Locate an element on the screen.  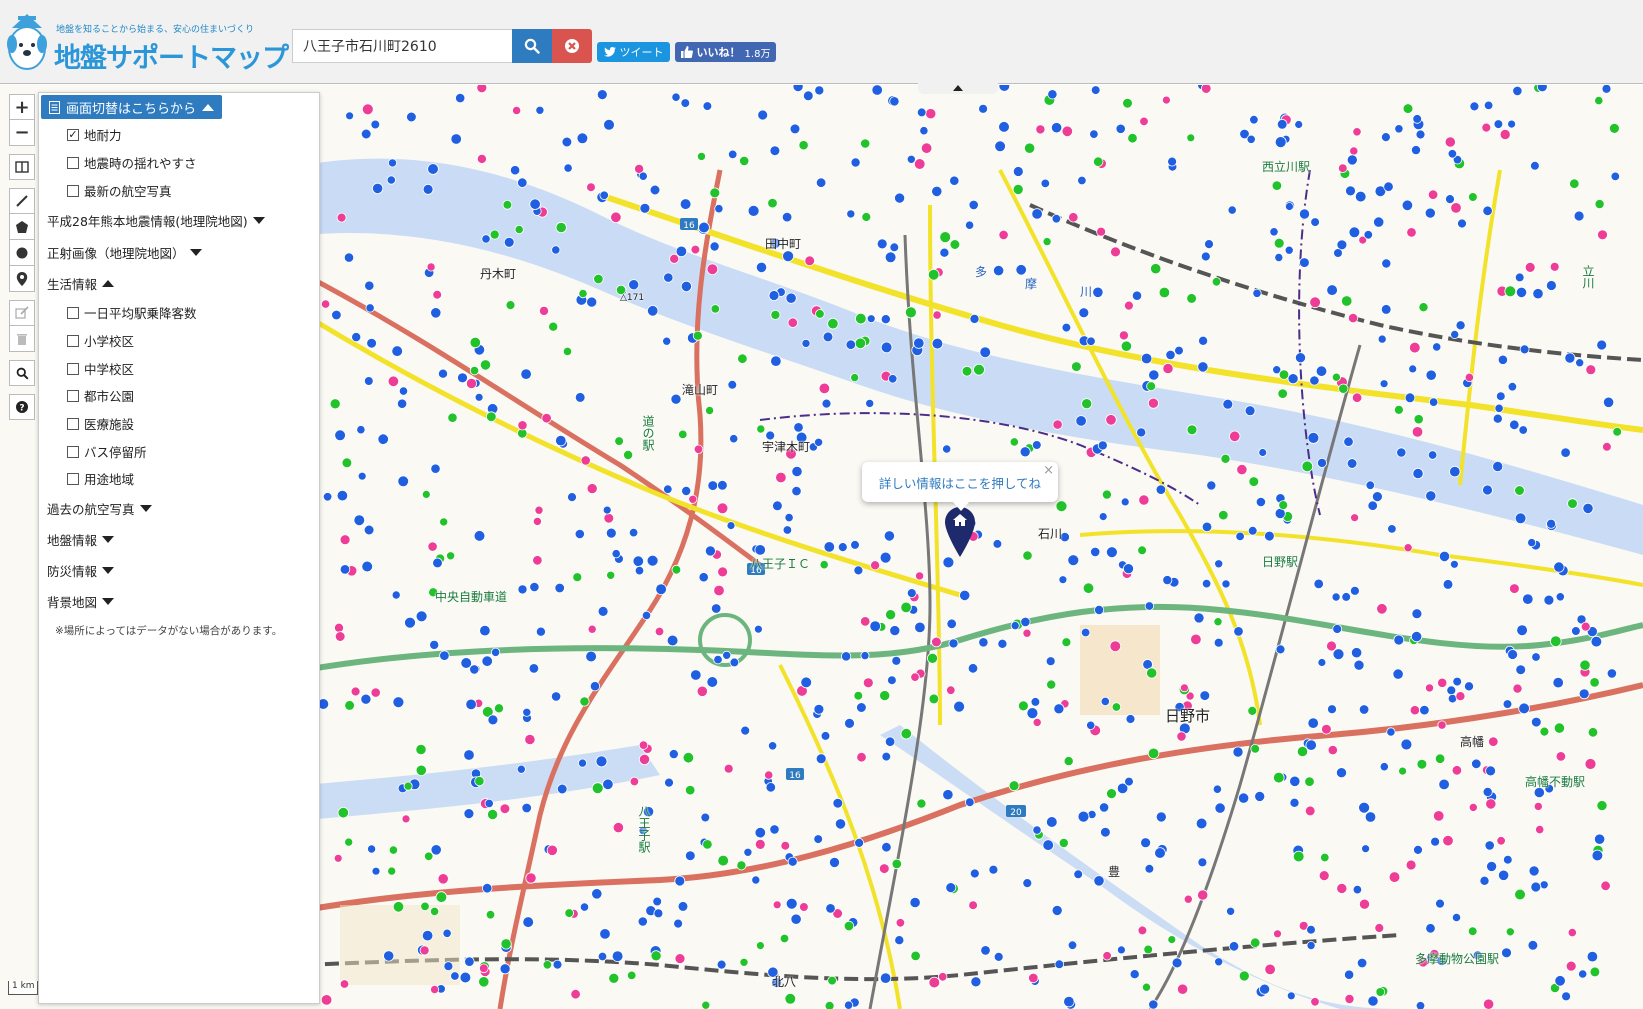
layer-earthquake-shaking: 地震時の揺れやすさ is located at coordinates (132, 162).